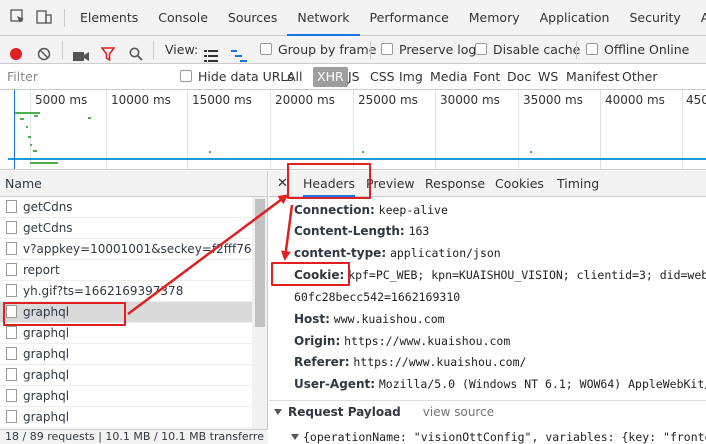  Describe the element at coordinates (445, 253) in the screenshot. I see `header-value: application/json` at that location.